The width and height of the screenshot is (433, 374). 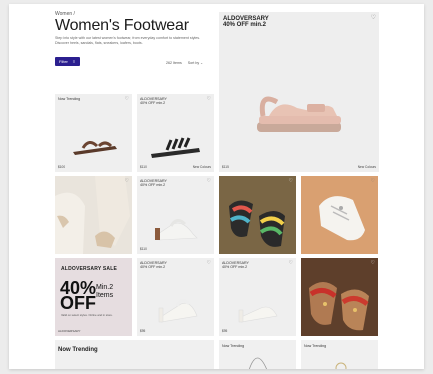 What do you see at coordinates (62, 167) in the screenshot?
I see `product-price: $100` at bounding box center [62, 167].